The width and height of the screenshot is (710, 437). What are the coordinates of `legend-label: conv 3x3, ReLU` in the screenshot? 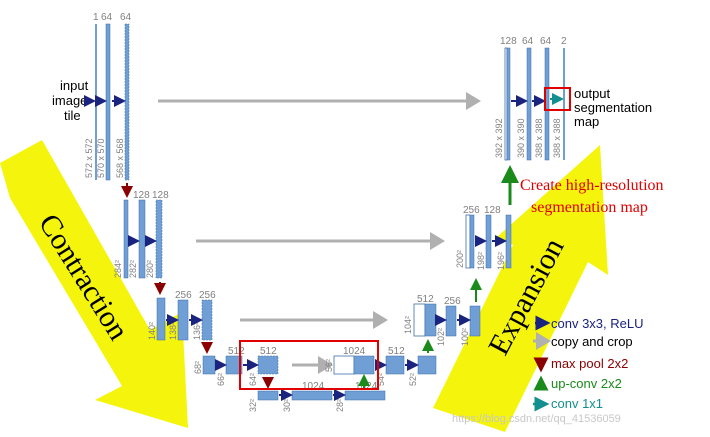 It's located at (597, 323).